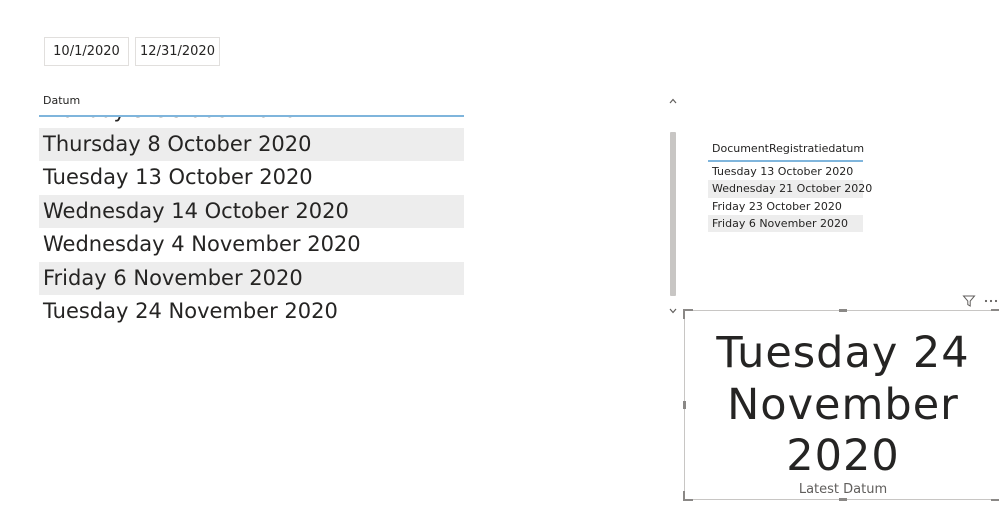 This screenshot has width=999, height=520. I want to click on datum-column-header: Datum, so click(61, 100).